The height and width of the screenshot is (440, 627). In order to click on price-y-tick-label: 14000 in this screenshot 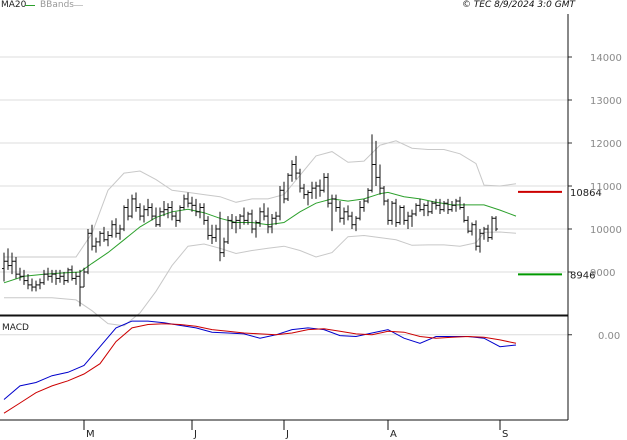, I will do `click(606, 58)`.